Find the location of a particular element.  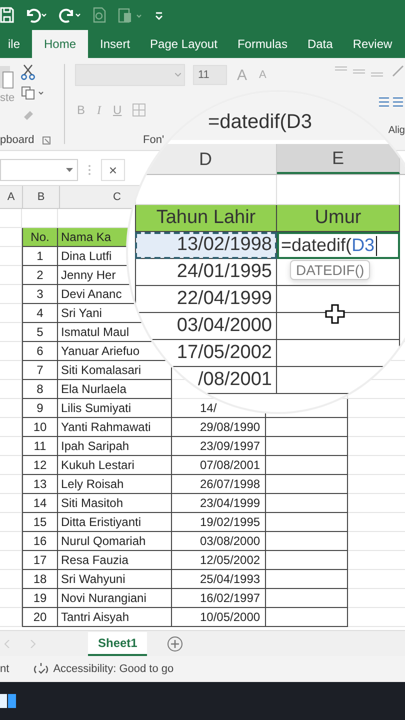

table-cell: 16/02/1997 is located at coordinates (219, 598).